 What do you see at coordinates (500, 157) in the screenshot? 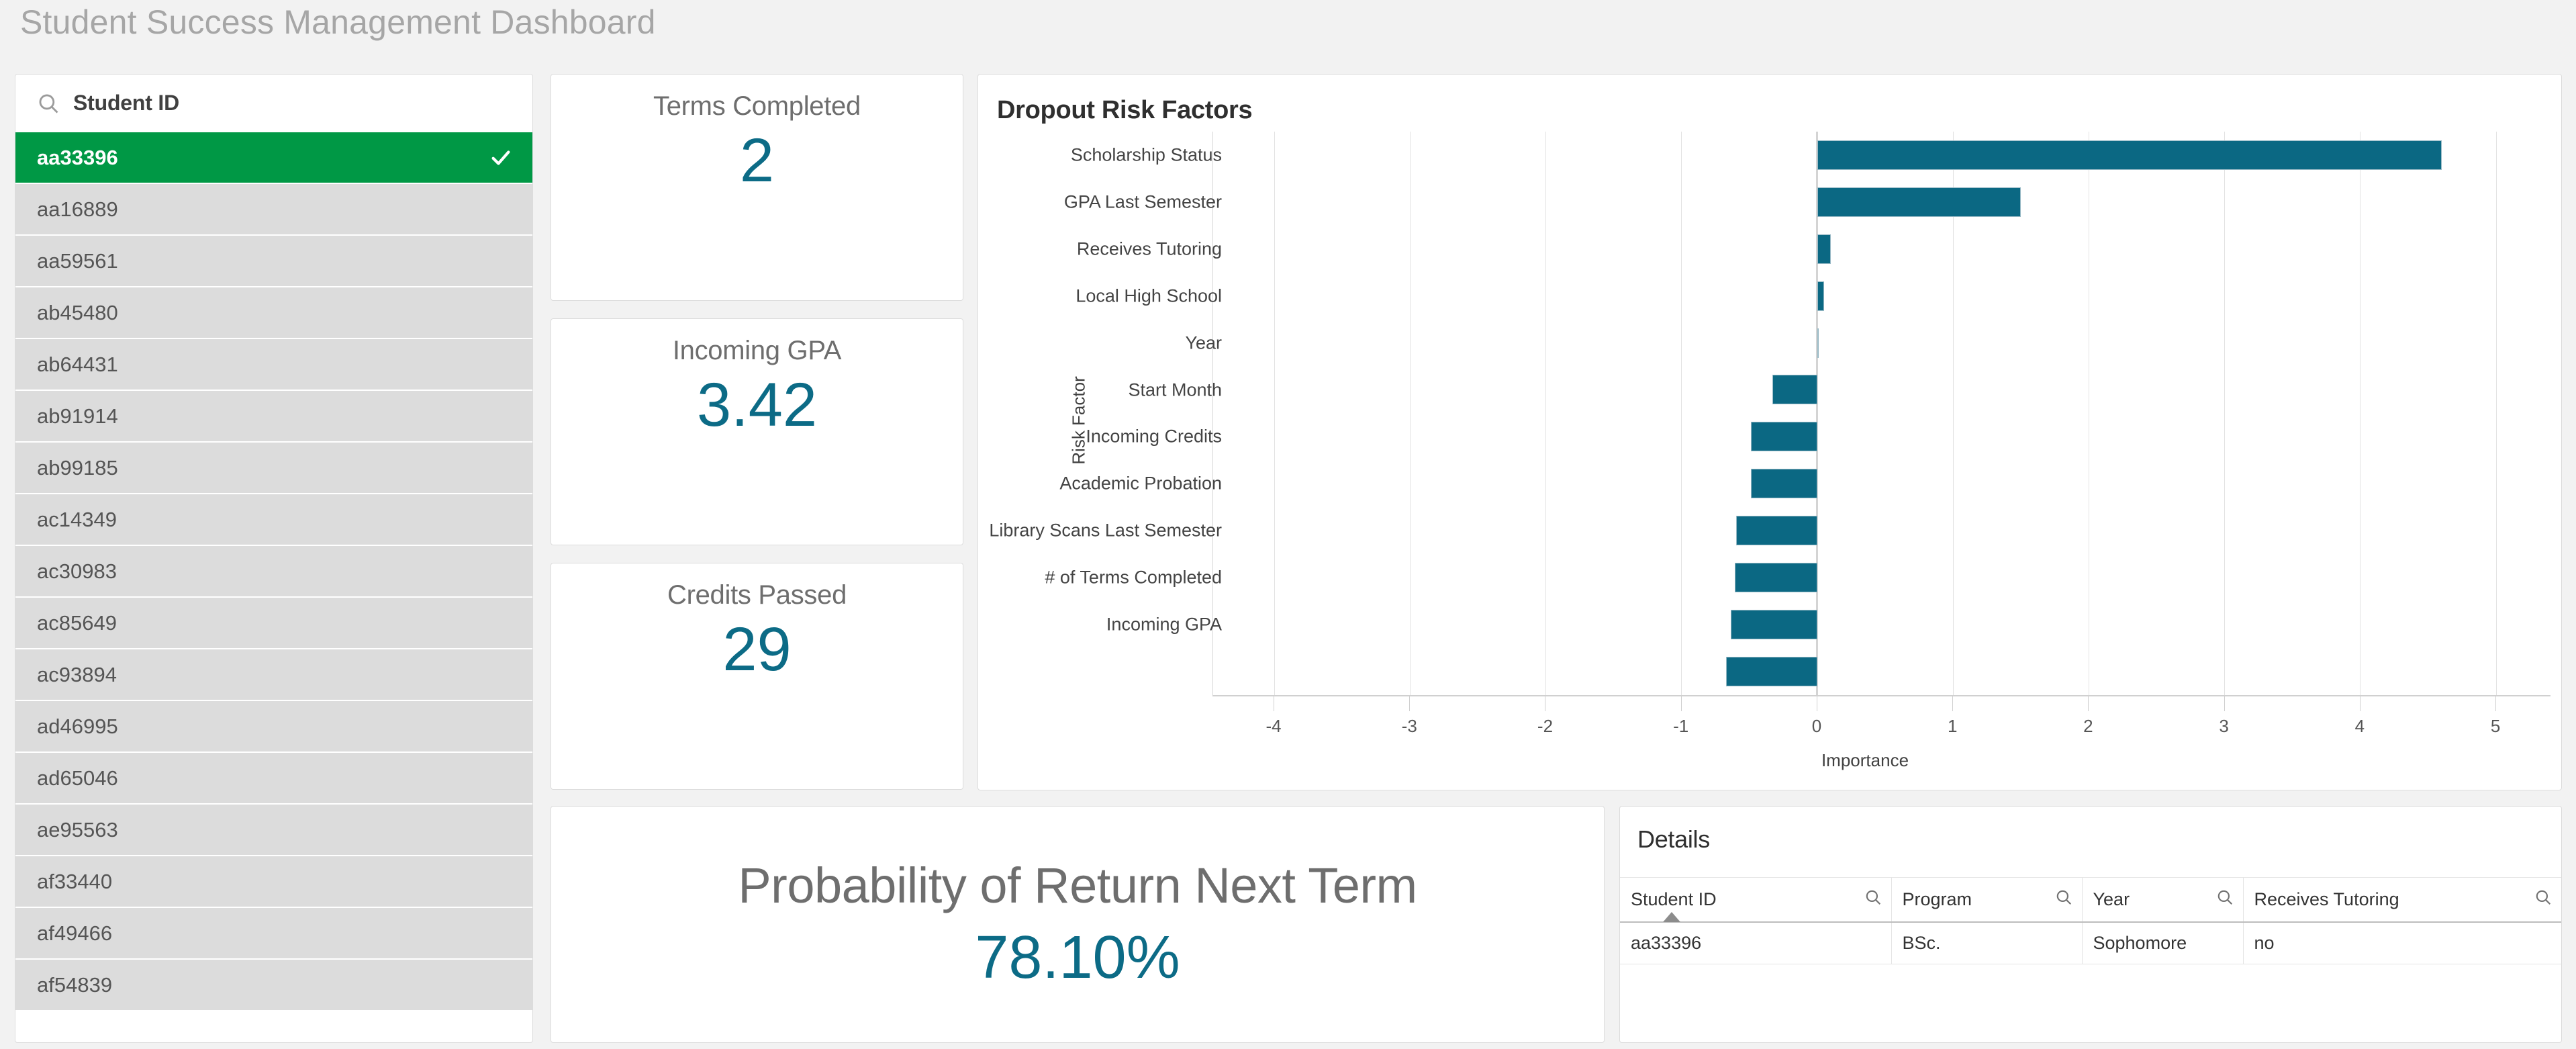
I see `check-icon` at bounding box center [500, 157].